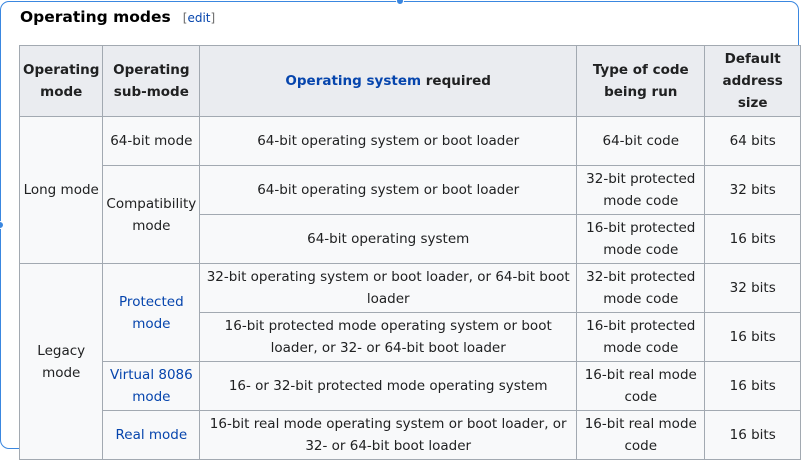  I want to click on col-header-submode: Operating sub-mode, so click(151, 81).